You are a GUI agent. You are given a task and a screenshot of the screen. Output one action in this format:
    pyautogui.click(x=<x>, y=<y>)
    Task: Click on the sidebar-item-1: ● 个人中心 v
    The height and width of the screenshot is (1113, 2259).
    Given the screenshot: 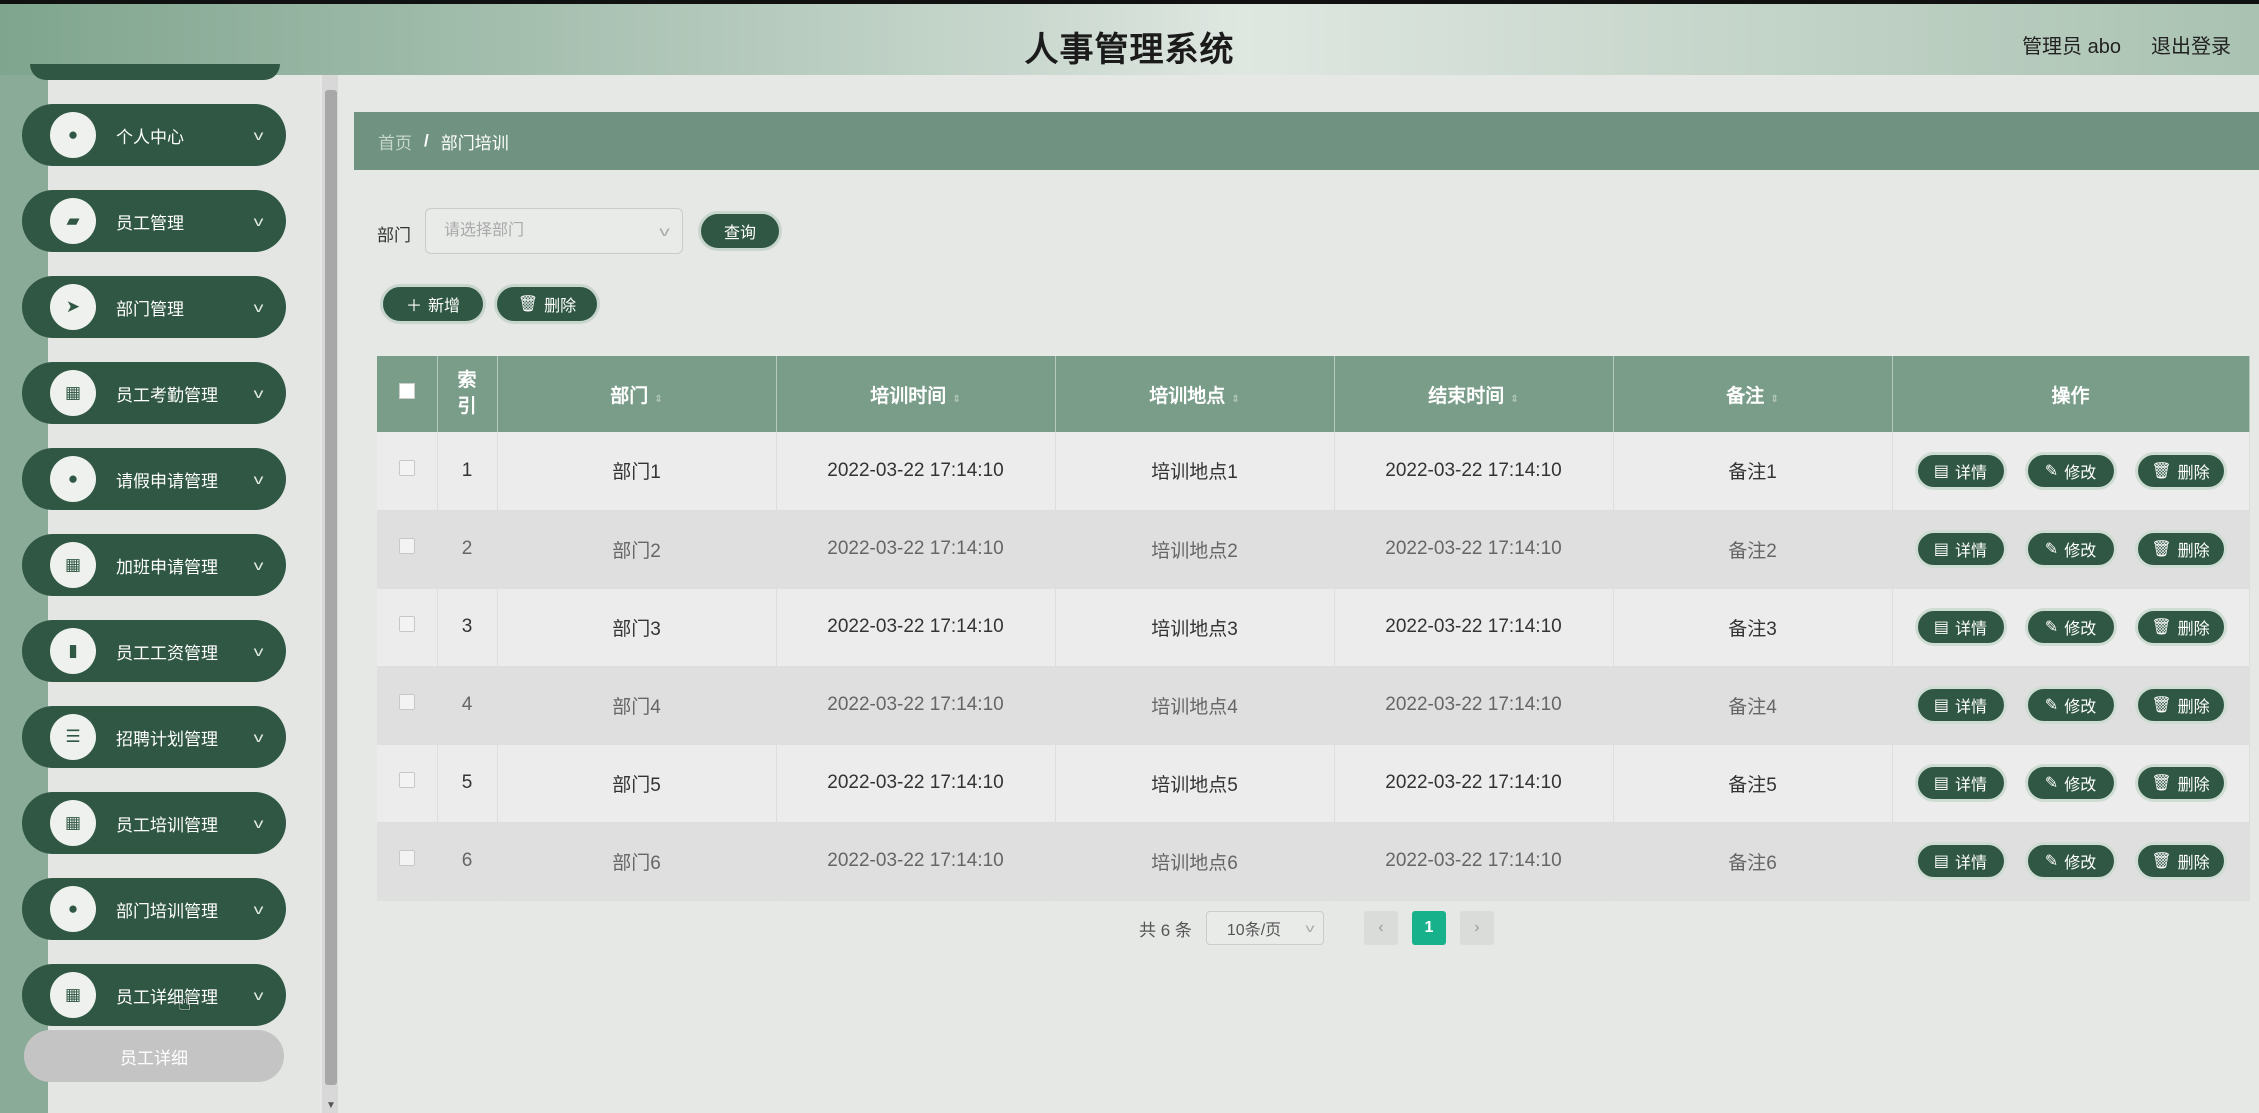 What is the action you would take?
    pyautogui.click(x=154, y=135)
    